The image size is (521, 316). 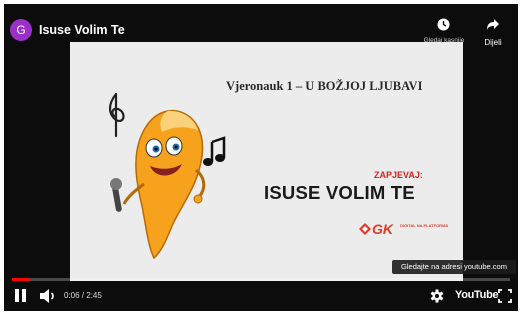 I want to click on publisher-logo: GK DIGITAL NA PLATFORMA, so click(x=403, y=231).